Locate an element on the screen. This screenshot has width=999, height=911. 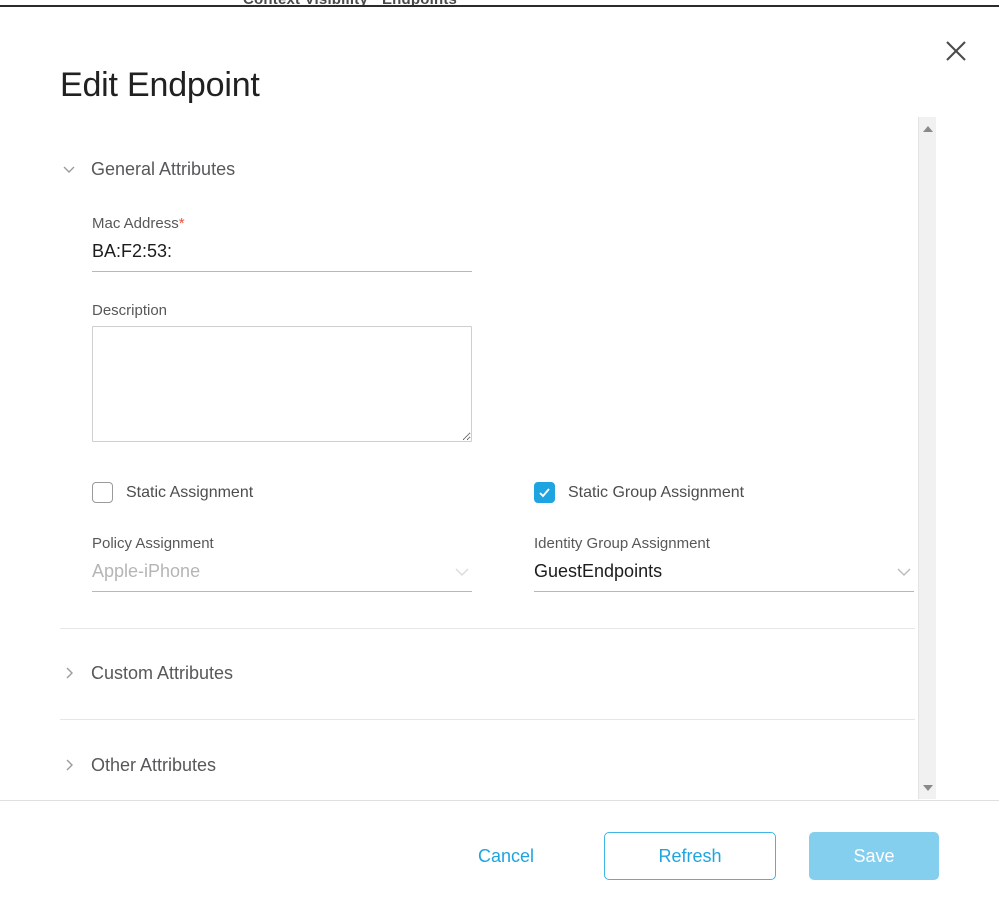
identity-group-assignment-select: GuestEndpoints is located at coordinates (724, 575).